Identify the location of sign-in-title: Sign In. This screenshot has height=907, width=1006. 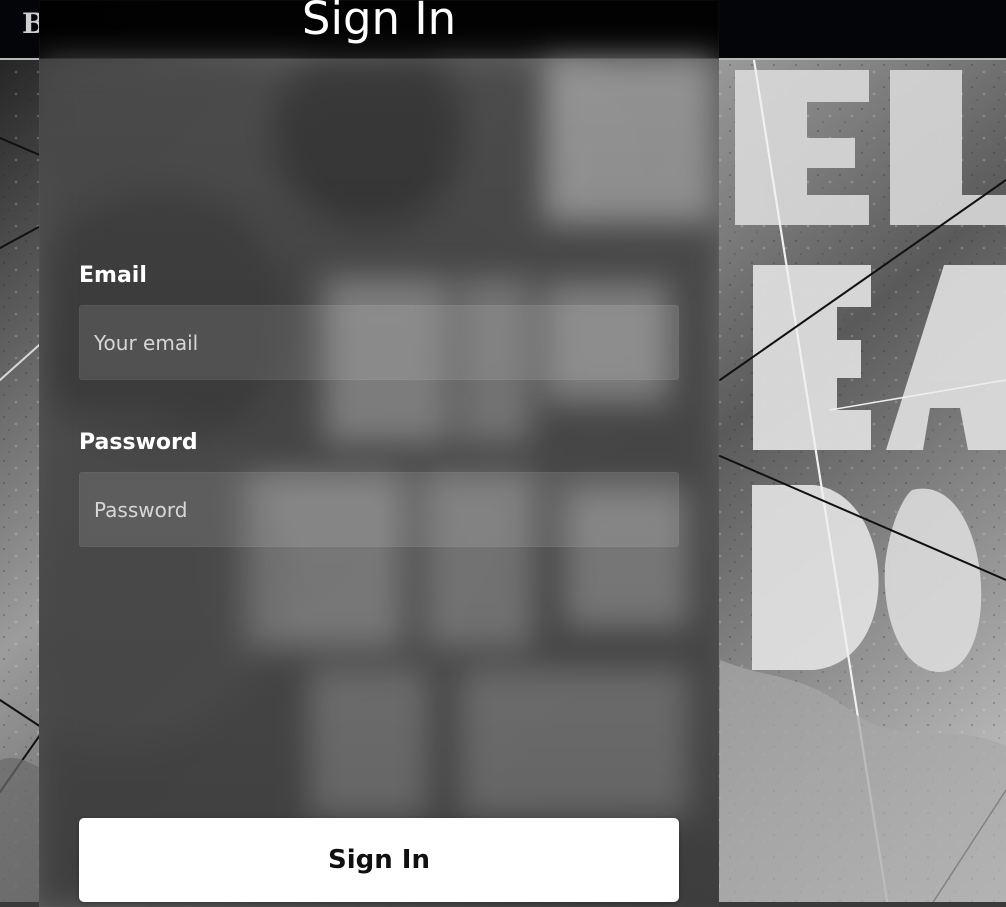
(379, 22).